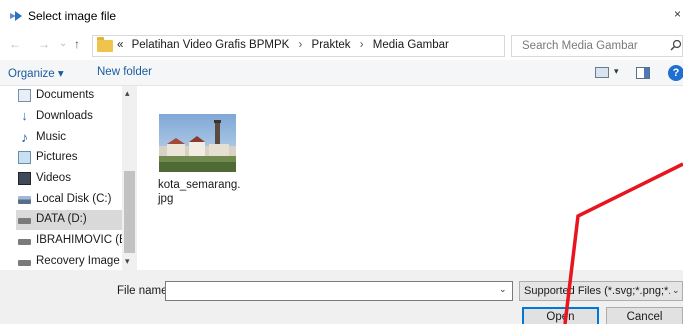 This screenshot has width=683, height=324. I want to click on sidebar-scrollbar: ▴ ▾, so click(129, 178).